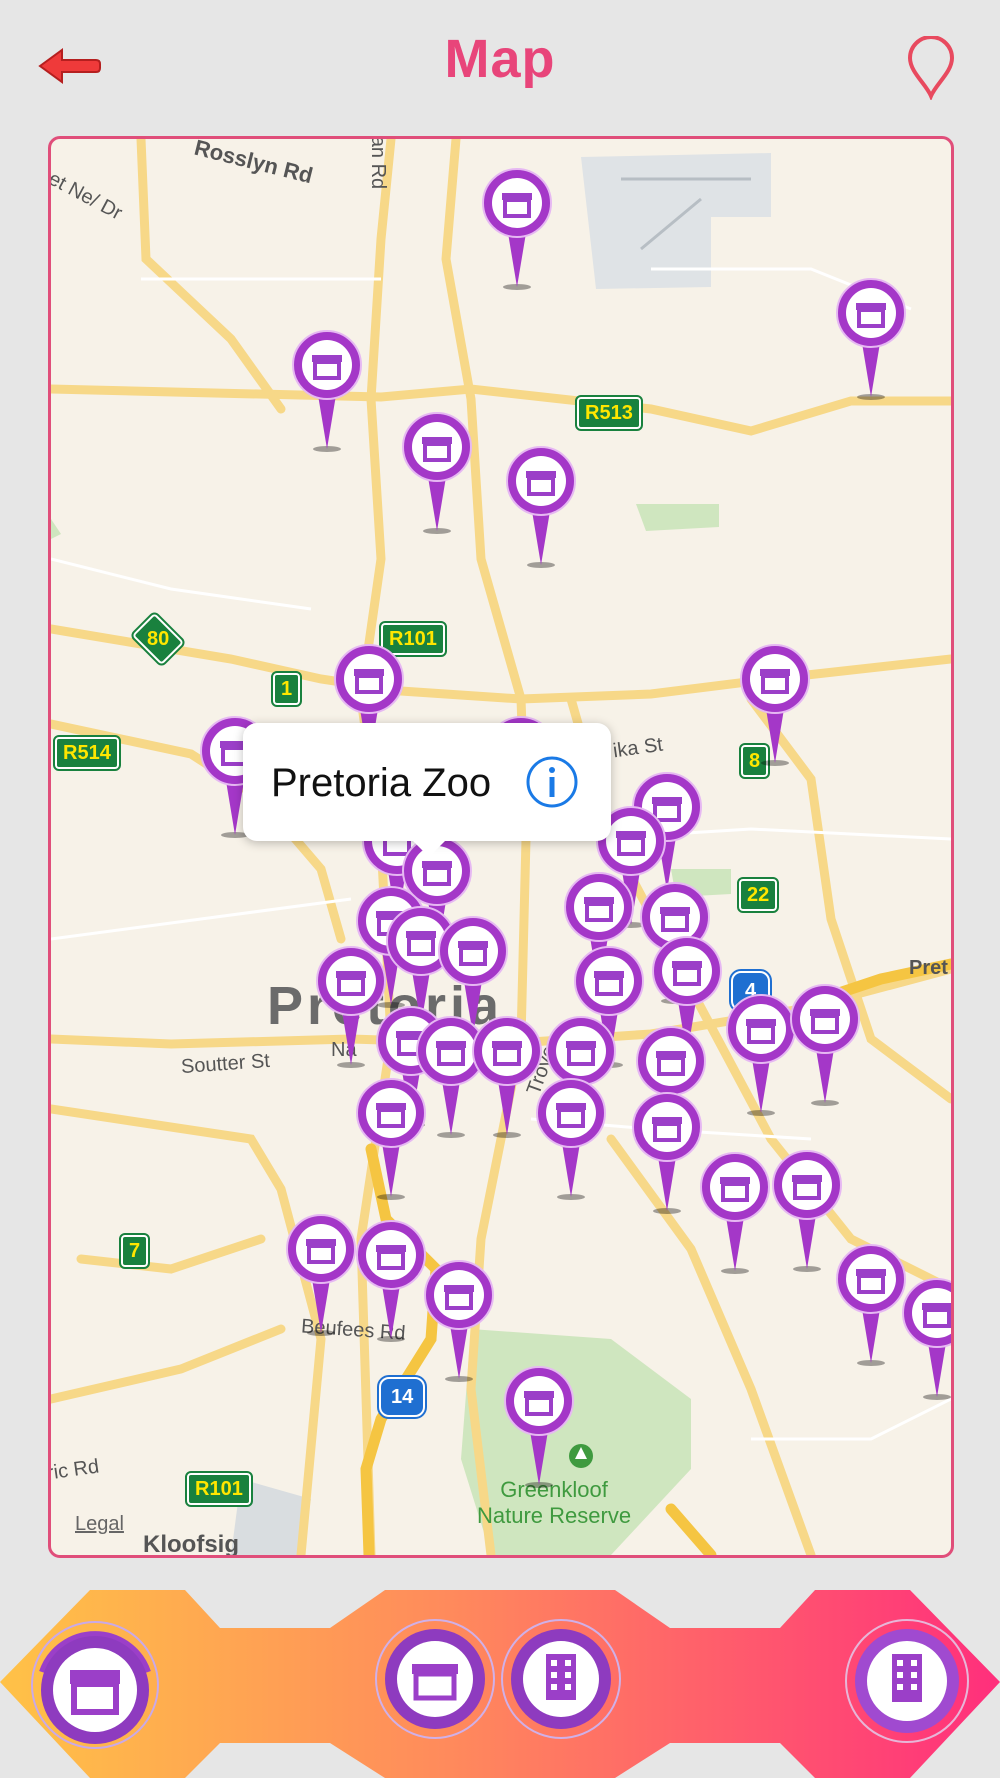 The height and width of the screenshot is (1778, 1000). I want to click on location-button, so click(931, 68).